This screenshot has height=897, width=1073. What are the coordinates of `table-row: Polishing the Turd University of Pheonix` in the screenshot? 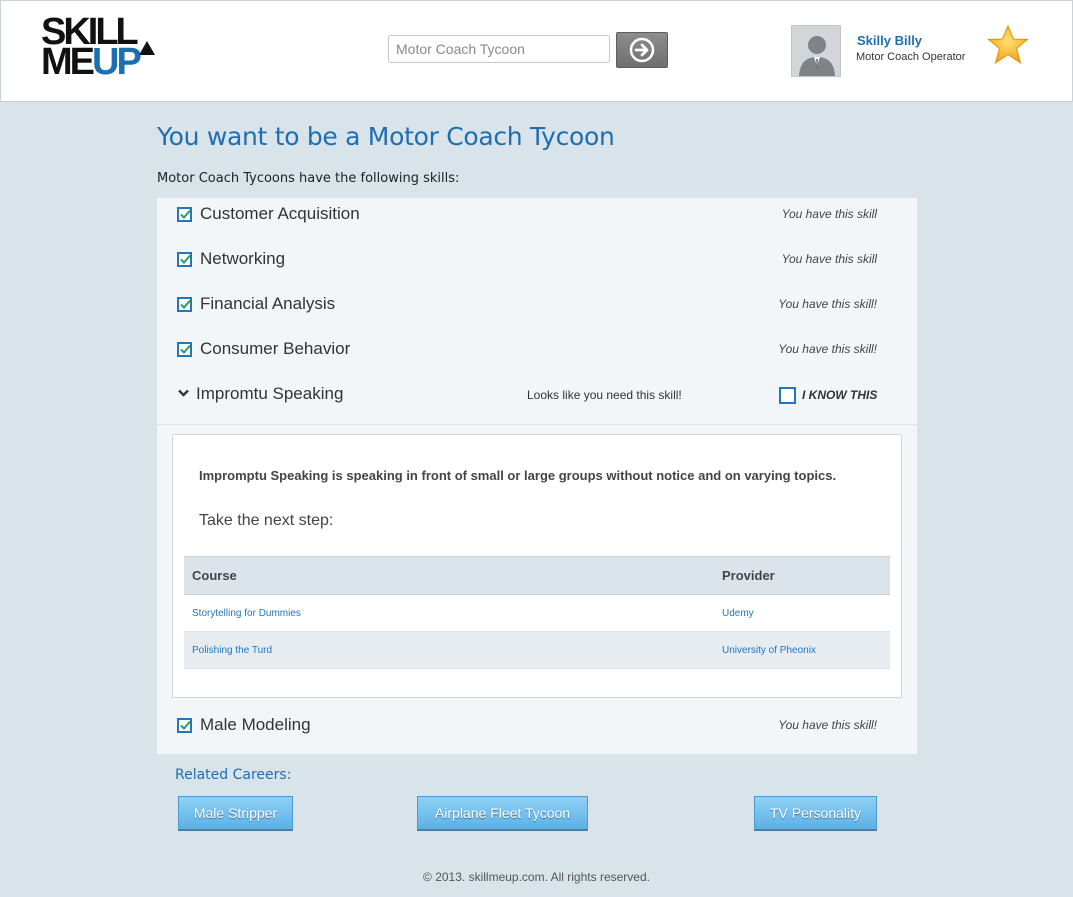 It's located at (537, 650).